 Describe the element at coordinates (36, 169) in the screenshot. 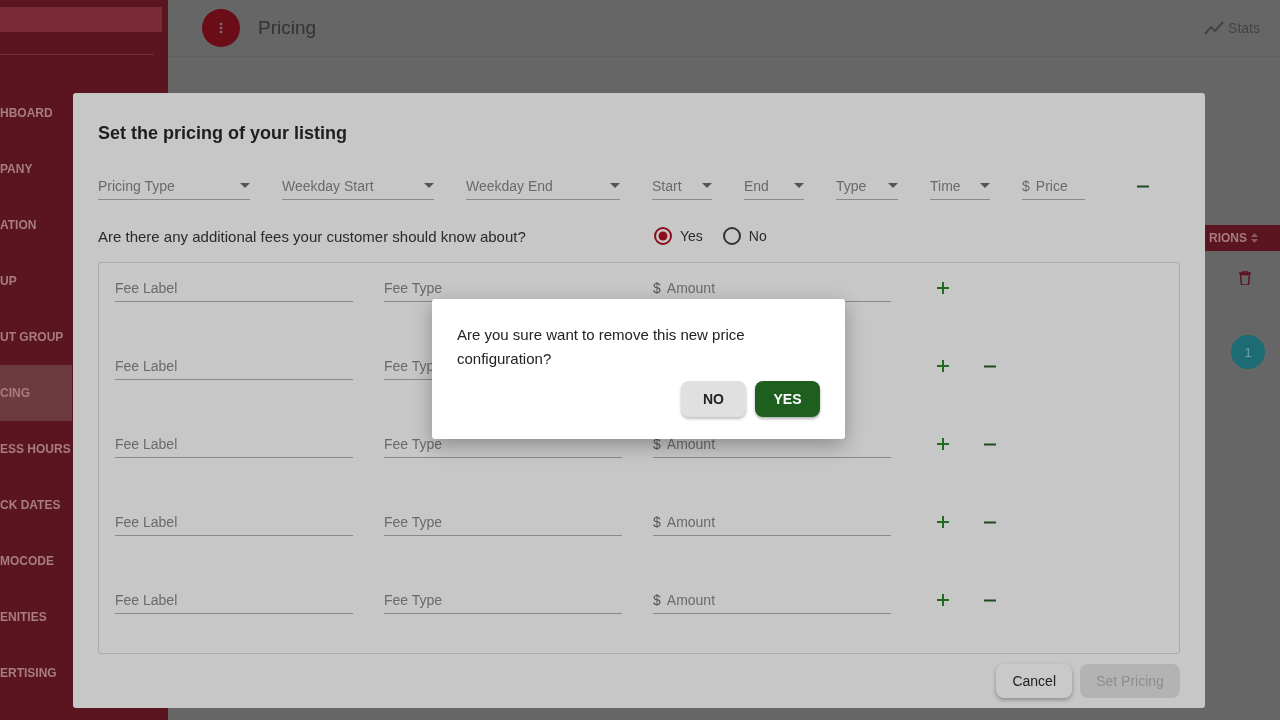

I see `sidebar-item: PANY` at that location.